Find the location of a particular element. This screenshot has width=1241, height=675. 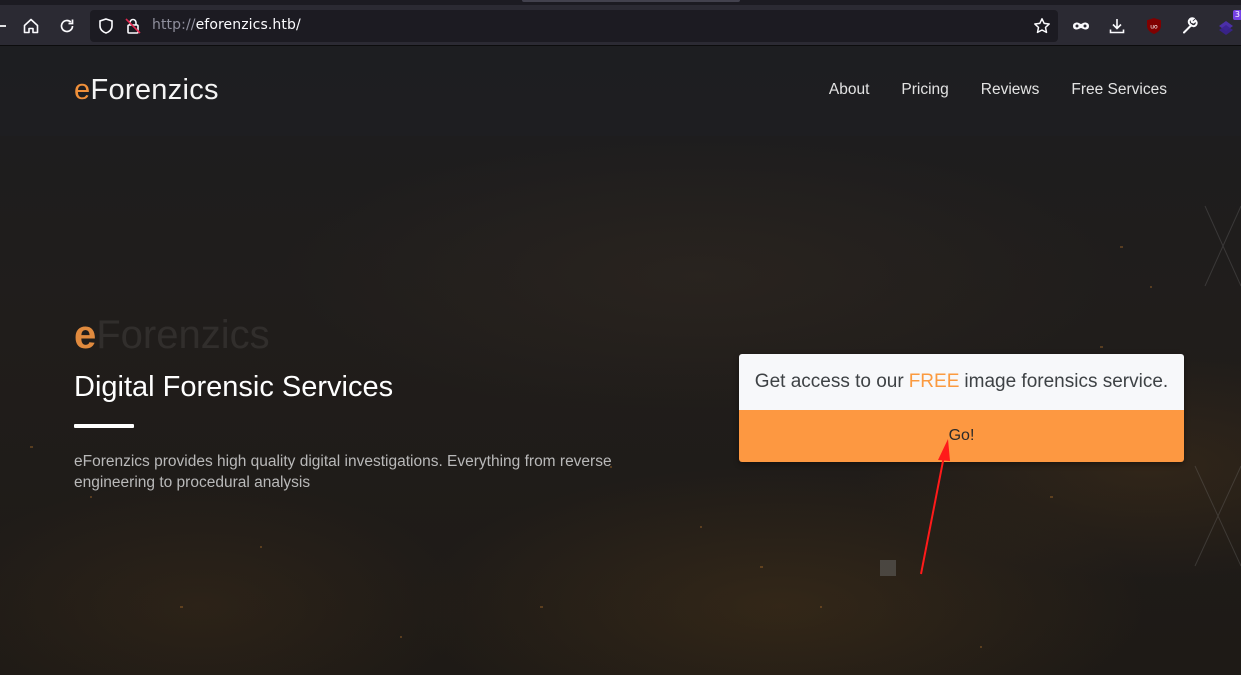

go-button: Go! is located at coordinates (961, 436).